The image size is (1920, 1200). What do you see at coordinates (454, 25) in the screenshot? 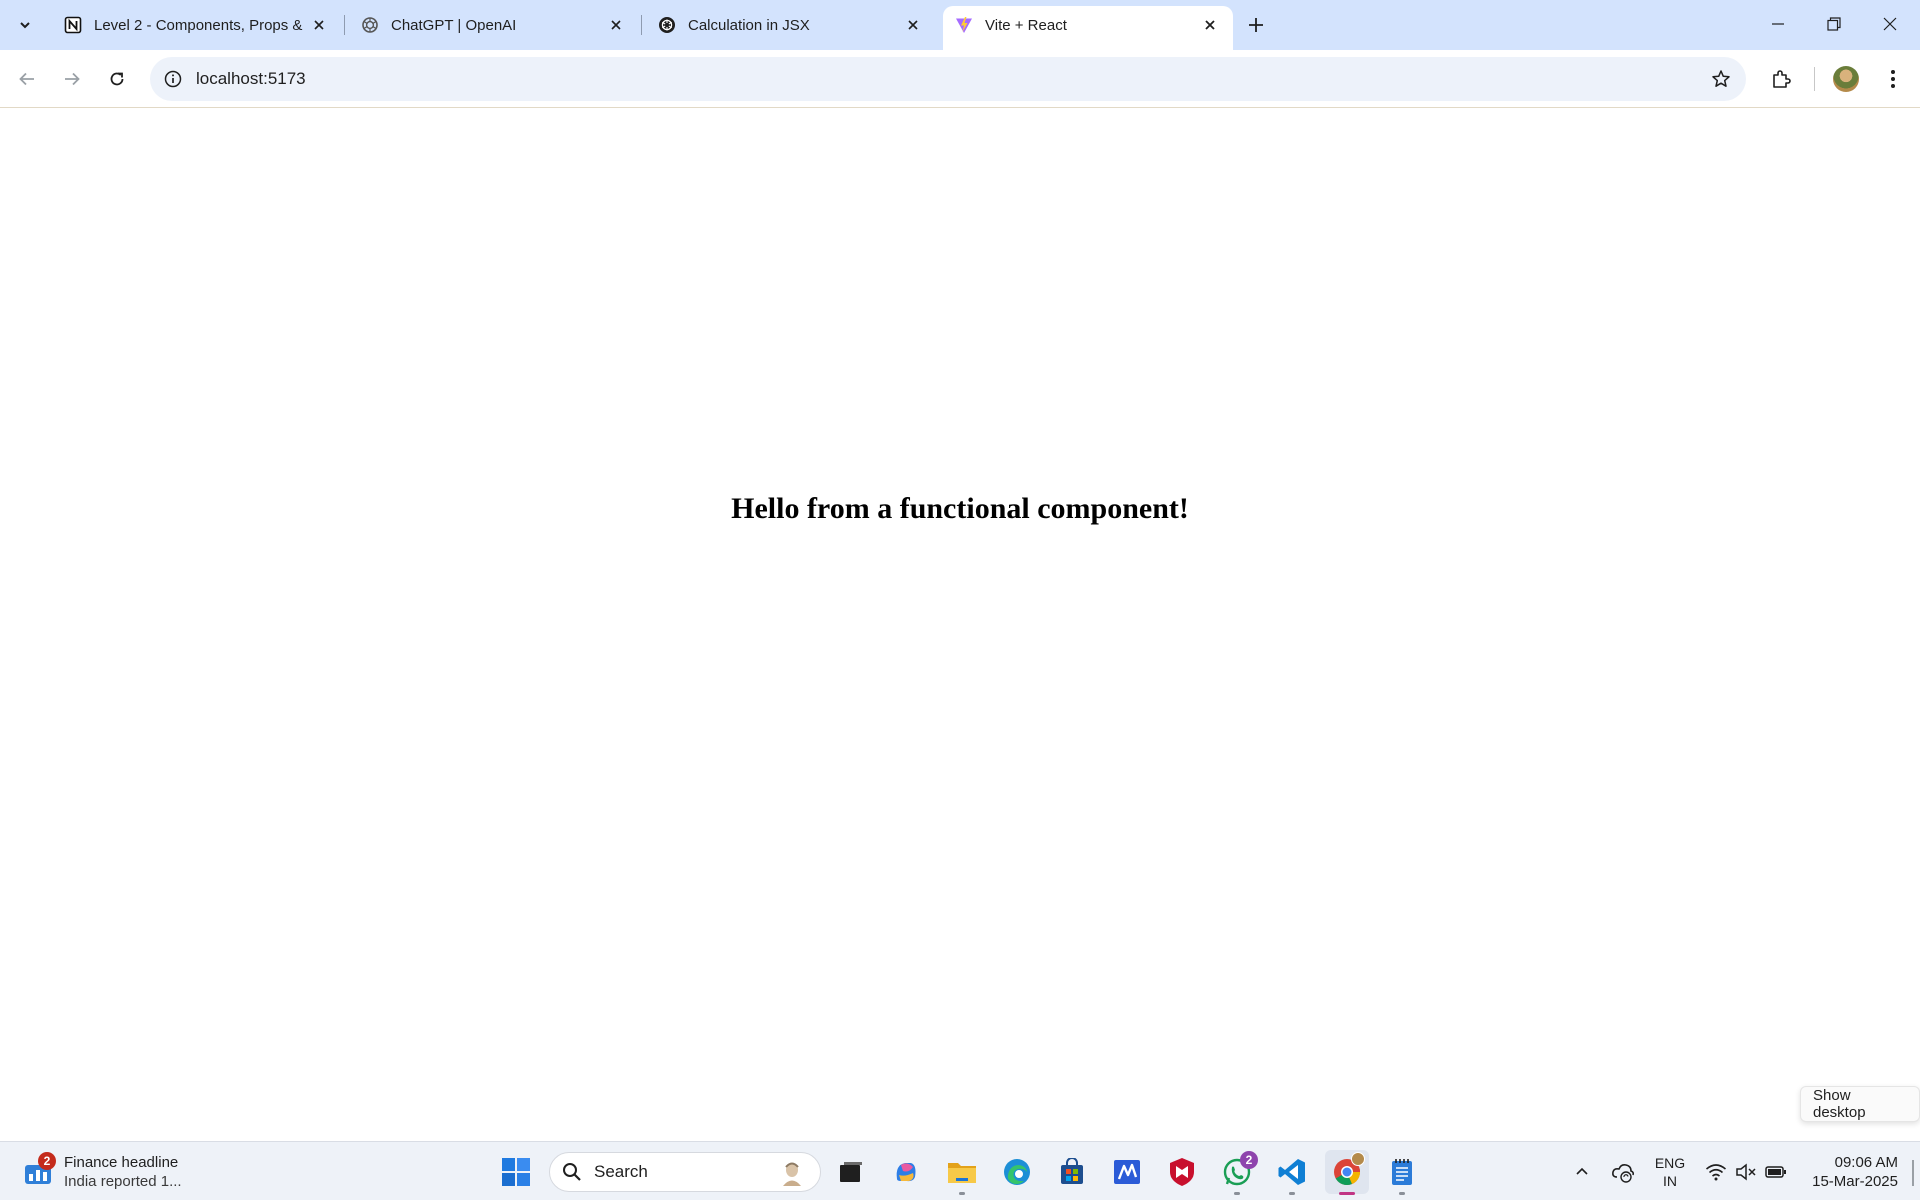
I see `tab-title: ChatGPT | OpenAI` at bounding box center [454, 25].